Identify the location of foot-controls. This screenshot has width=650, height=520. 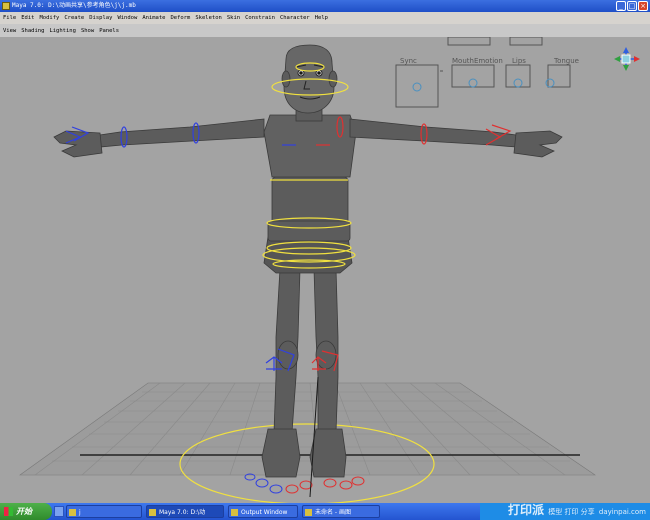
(304, 483).